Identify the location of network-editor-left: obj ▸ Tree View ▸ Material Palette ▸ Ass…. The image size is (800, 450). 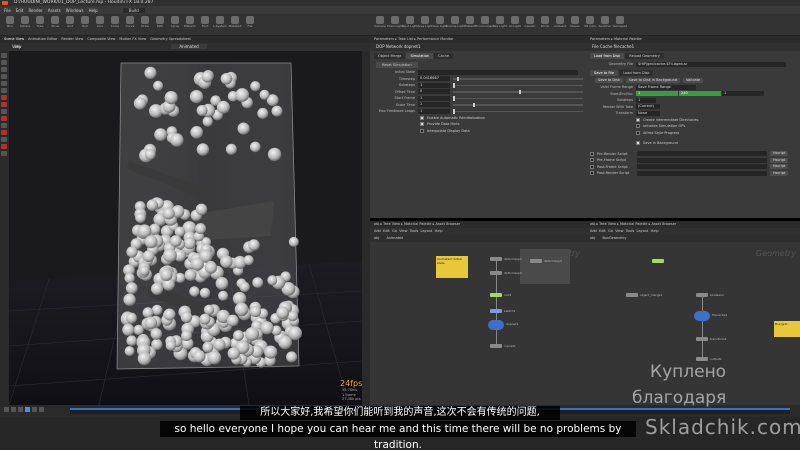
(478, 313).